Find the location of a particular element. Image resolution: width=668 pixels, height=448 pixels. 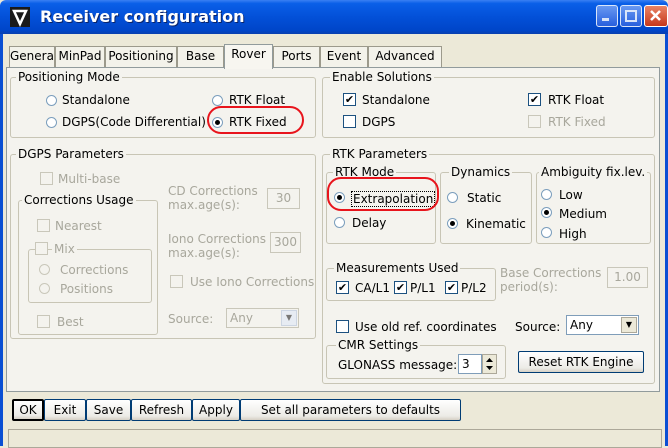

label-p-l2: P/L2 is located at coordinates (474, 288).